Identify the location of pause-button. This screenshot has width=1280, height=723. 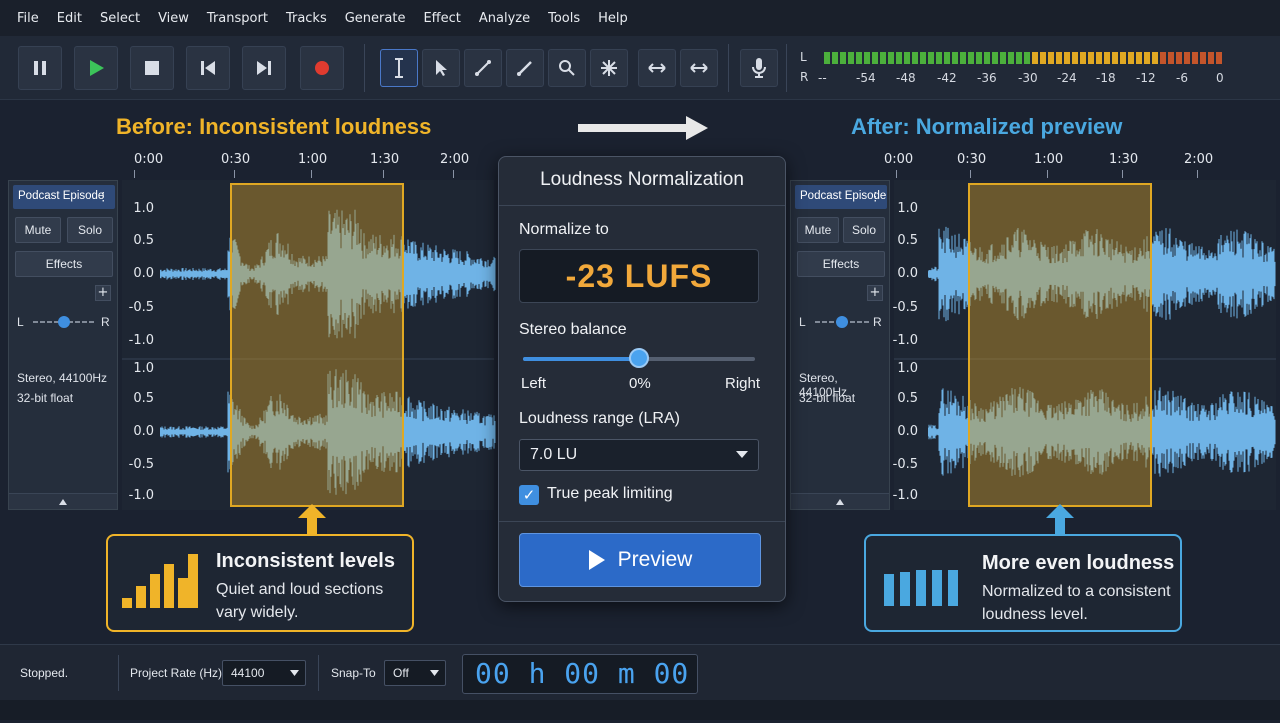
(40, 68).